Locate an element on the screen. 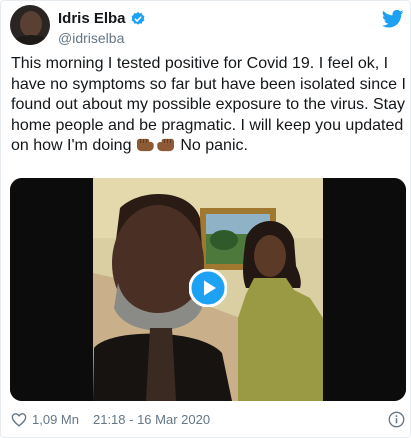 The image size is (411, 438). author-name-row: Idris Elba is located at coordinates (102, 18).